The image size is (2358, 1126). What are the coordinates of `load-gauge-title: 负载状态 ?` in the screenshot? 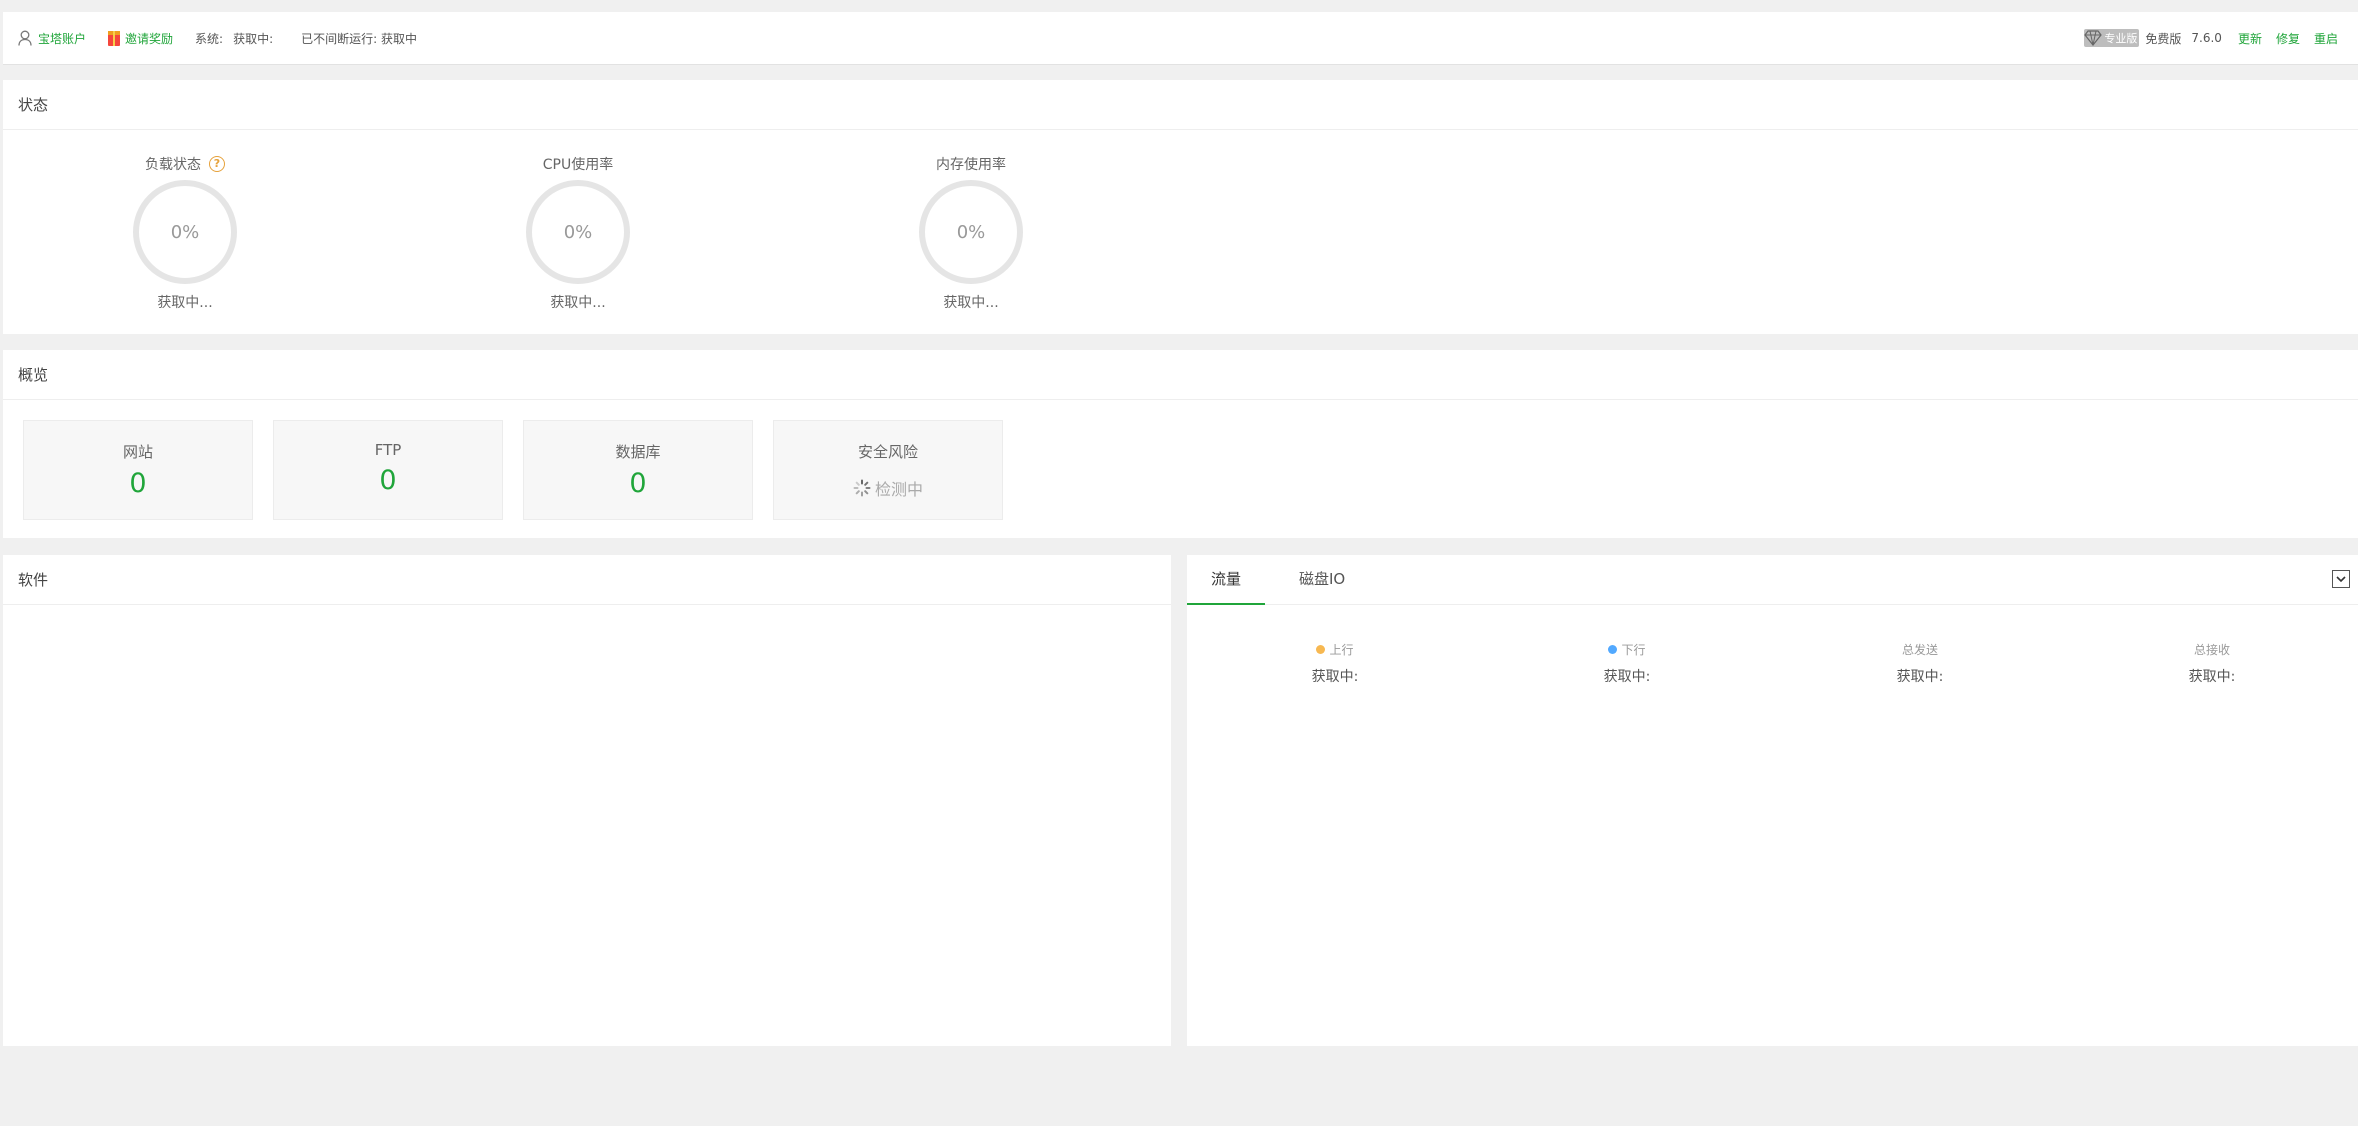 It's located at (185, 164).